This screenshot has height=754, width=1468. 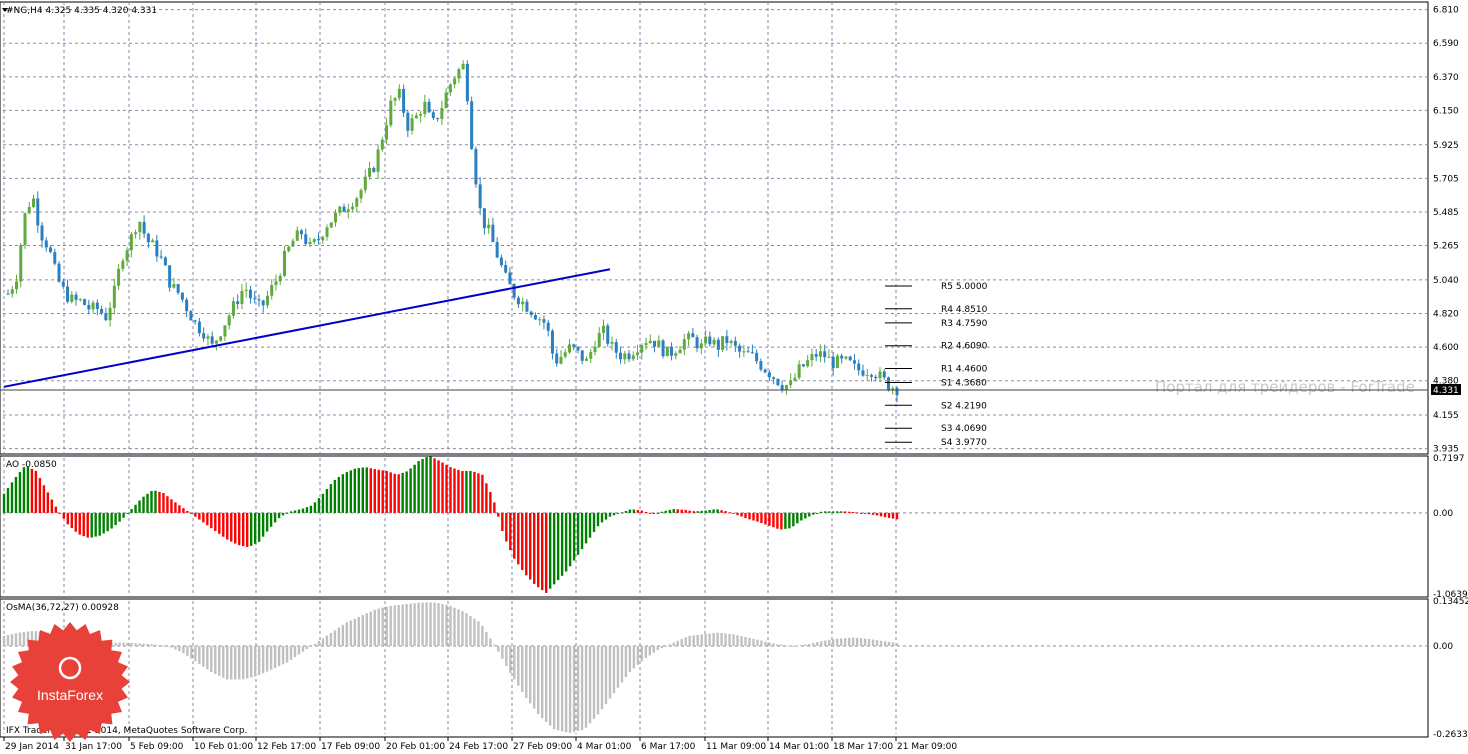 I want to click on instaforex-logo: InstaForex, so click(x=70, y=682).